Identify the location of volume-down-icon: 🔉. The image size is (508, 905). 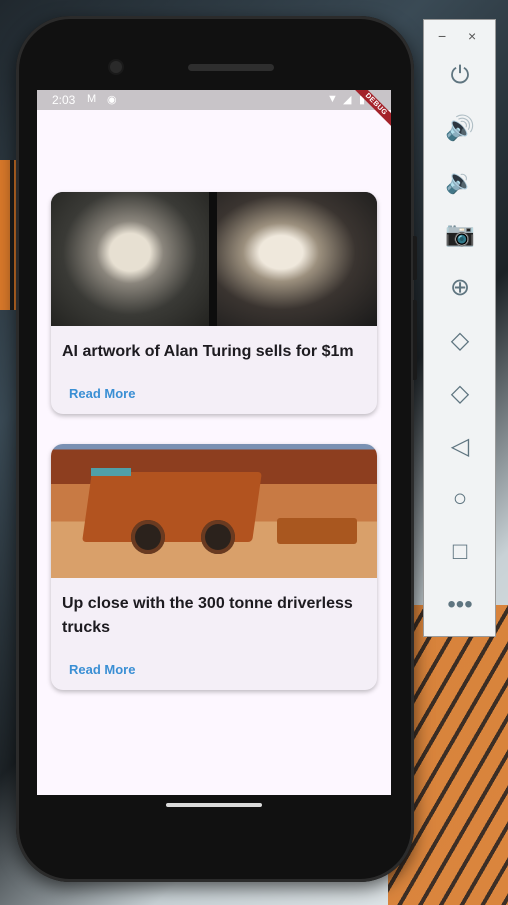
(460, 181).